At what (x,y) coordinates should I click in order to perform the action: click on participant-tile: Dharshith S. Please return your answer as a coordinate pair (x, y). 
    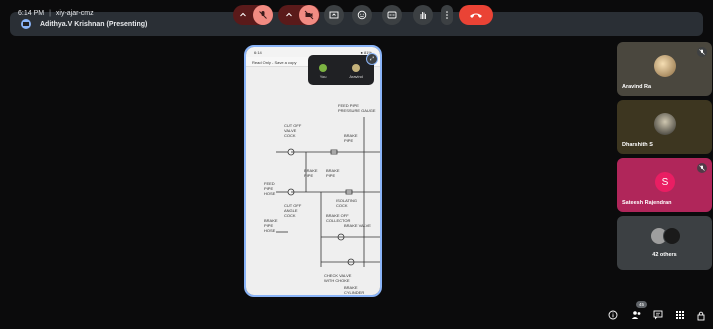
    Looking at the image, I should click on (664, 127).